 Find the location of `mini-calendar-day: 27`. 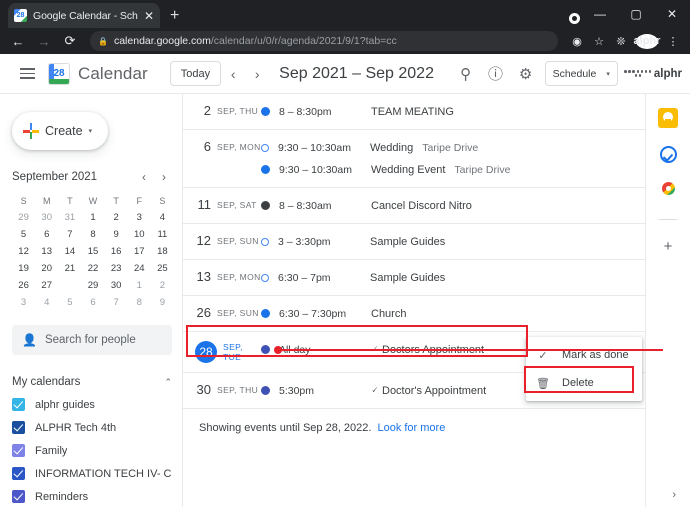

mini-calendar-day: 27 is located at coordinates (46, 285).